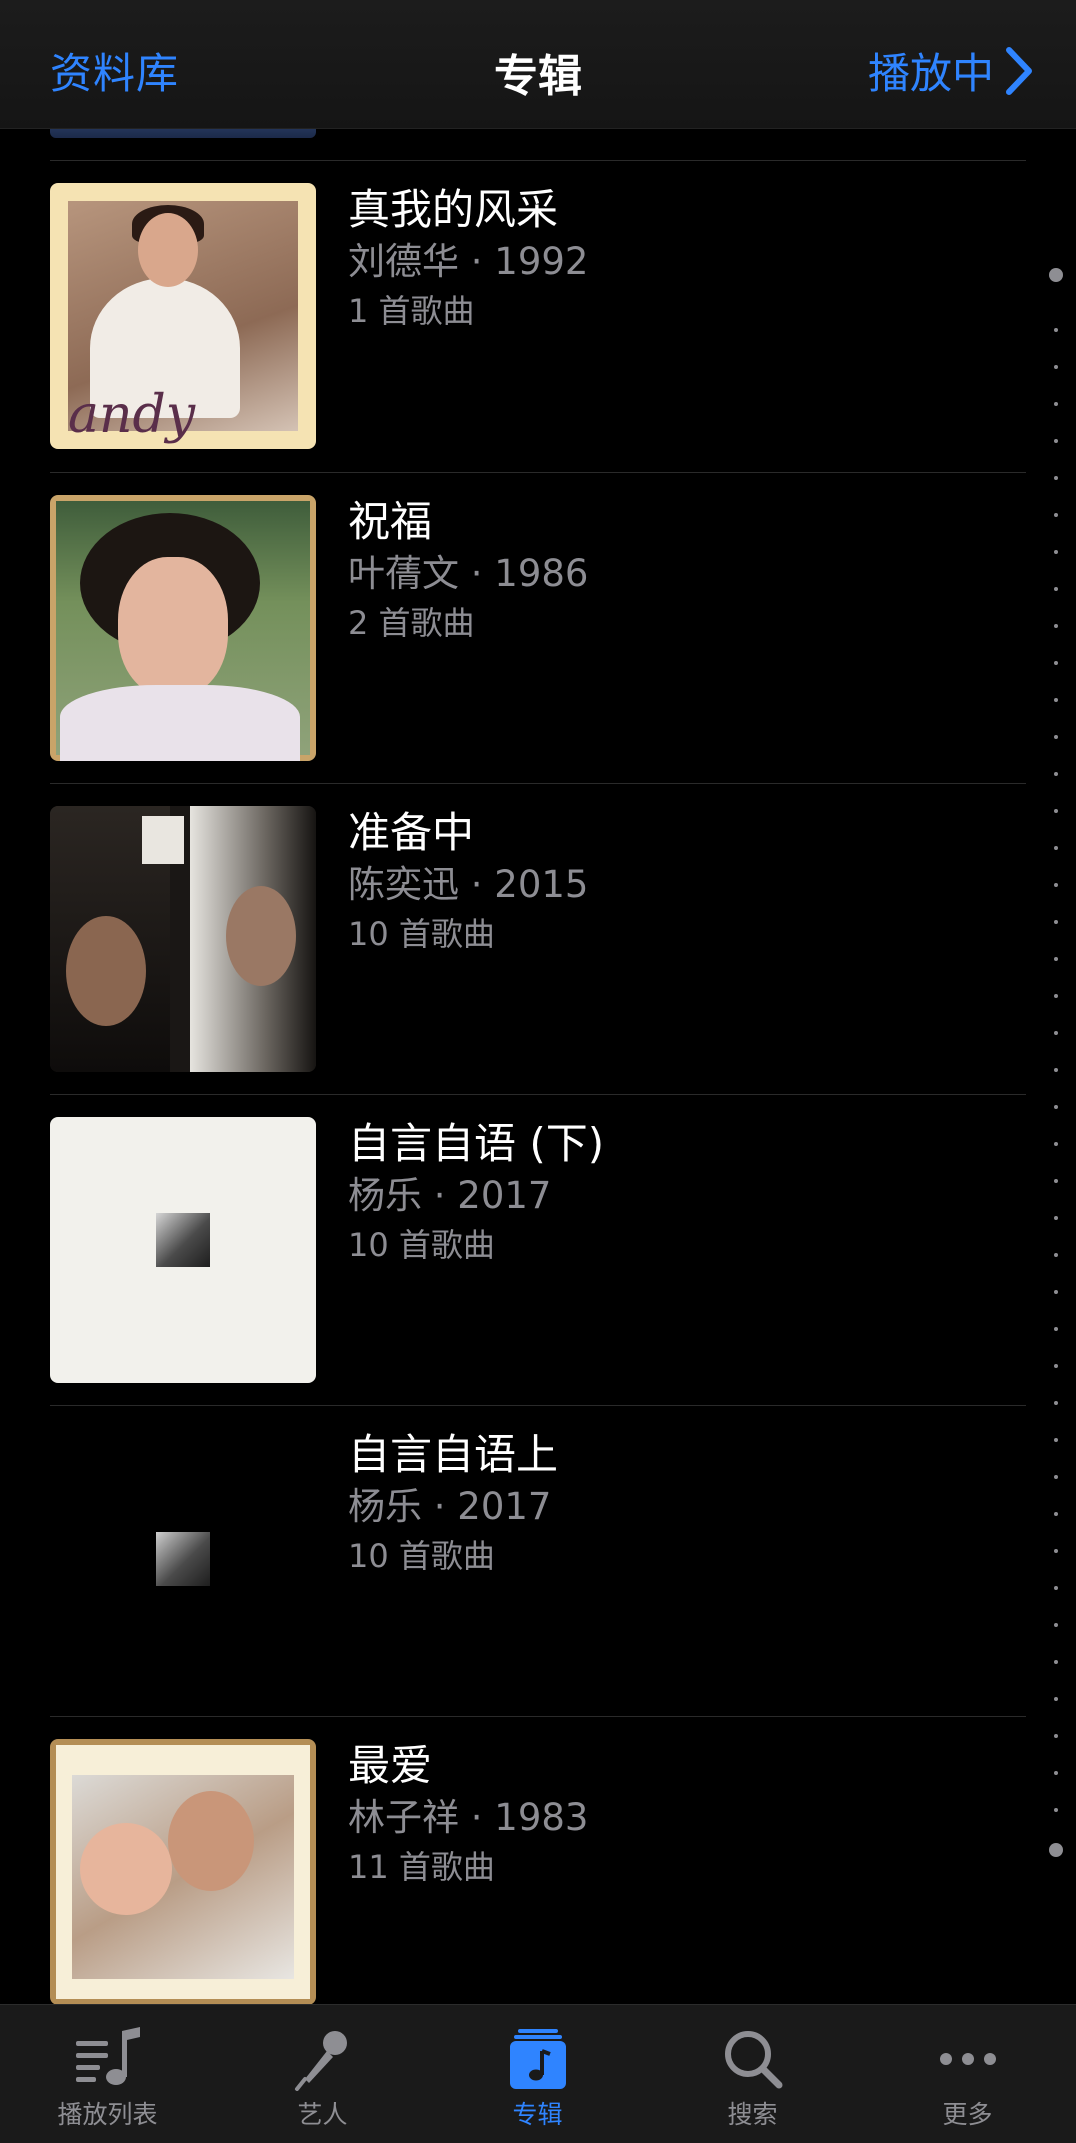  What do you see at coordinates (510, 628) in the screenshot?
I see `album-row: 祝福 叶蒨文 · 1986 2 首歌曲` at bounding box center [510, 628].